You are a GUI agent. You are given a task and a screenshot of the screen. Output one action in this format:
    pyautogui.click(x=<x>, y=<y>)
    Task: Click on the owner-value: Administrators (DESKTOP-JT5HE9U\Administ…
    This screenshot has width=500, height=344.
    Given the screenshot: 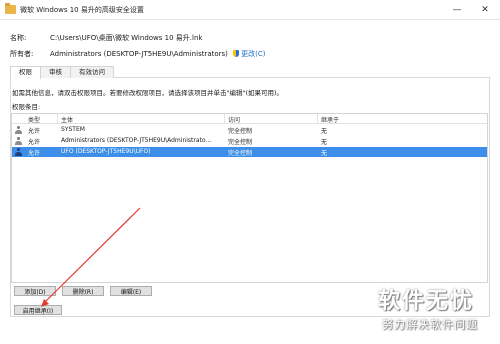 What is the action you would take?
    pyautogui.click(x=139, y=54)
    